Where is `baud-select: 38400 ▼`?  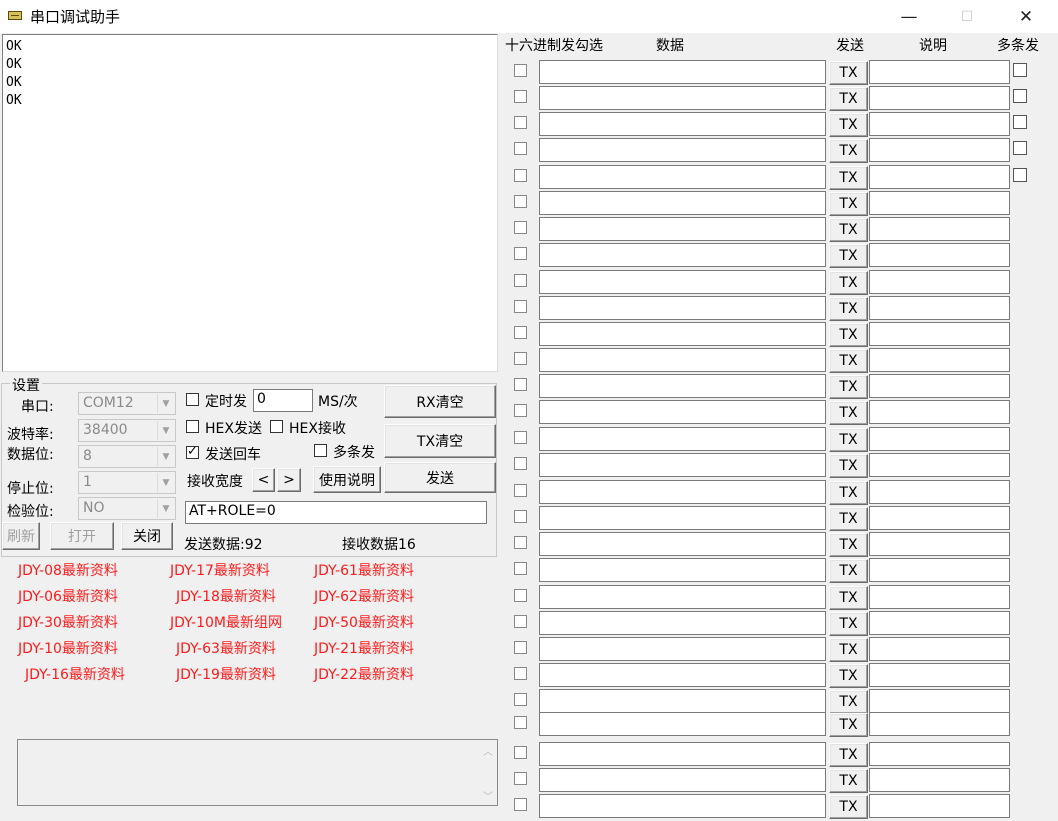
baud-select: 38400 ▼ is located at coordinates (127, 430).